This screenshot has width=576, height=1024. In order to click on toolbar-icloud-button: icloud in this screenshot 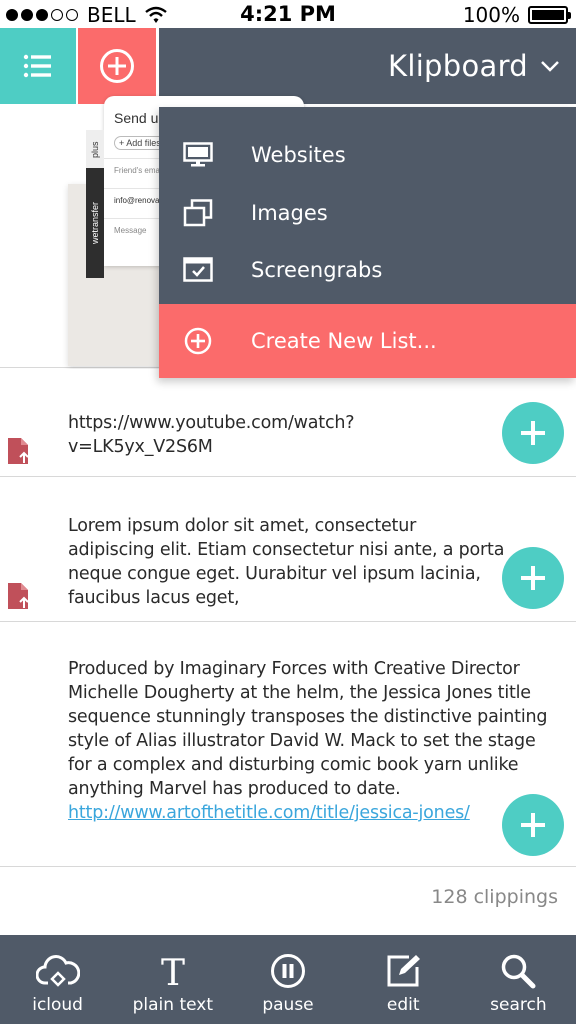, I will do `click(57, 979)`.